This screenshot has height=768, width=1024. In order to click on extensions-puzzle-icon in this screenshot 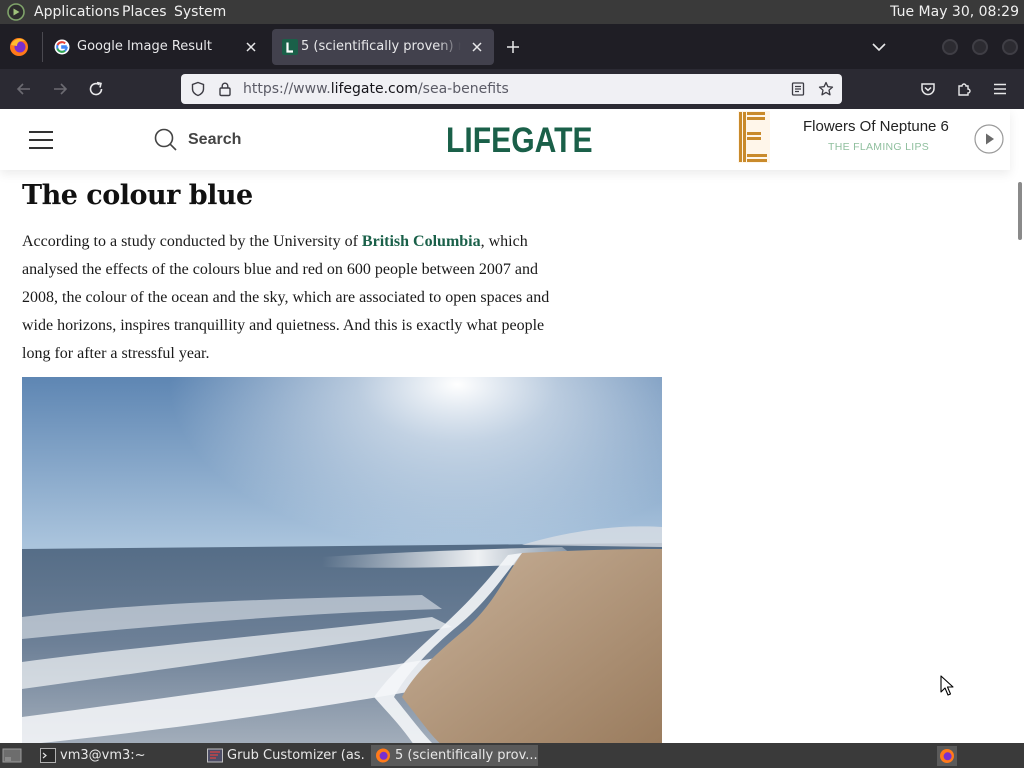, I will do `click(964, 89)`.